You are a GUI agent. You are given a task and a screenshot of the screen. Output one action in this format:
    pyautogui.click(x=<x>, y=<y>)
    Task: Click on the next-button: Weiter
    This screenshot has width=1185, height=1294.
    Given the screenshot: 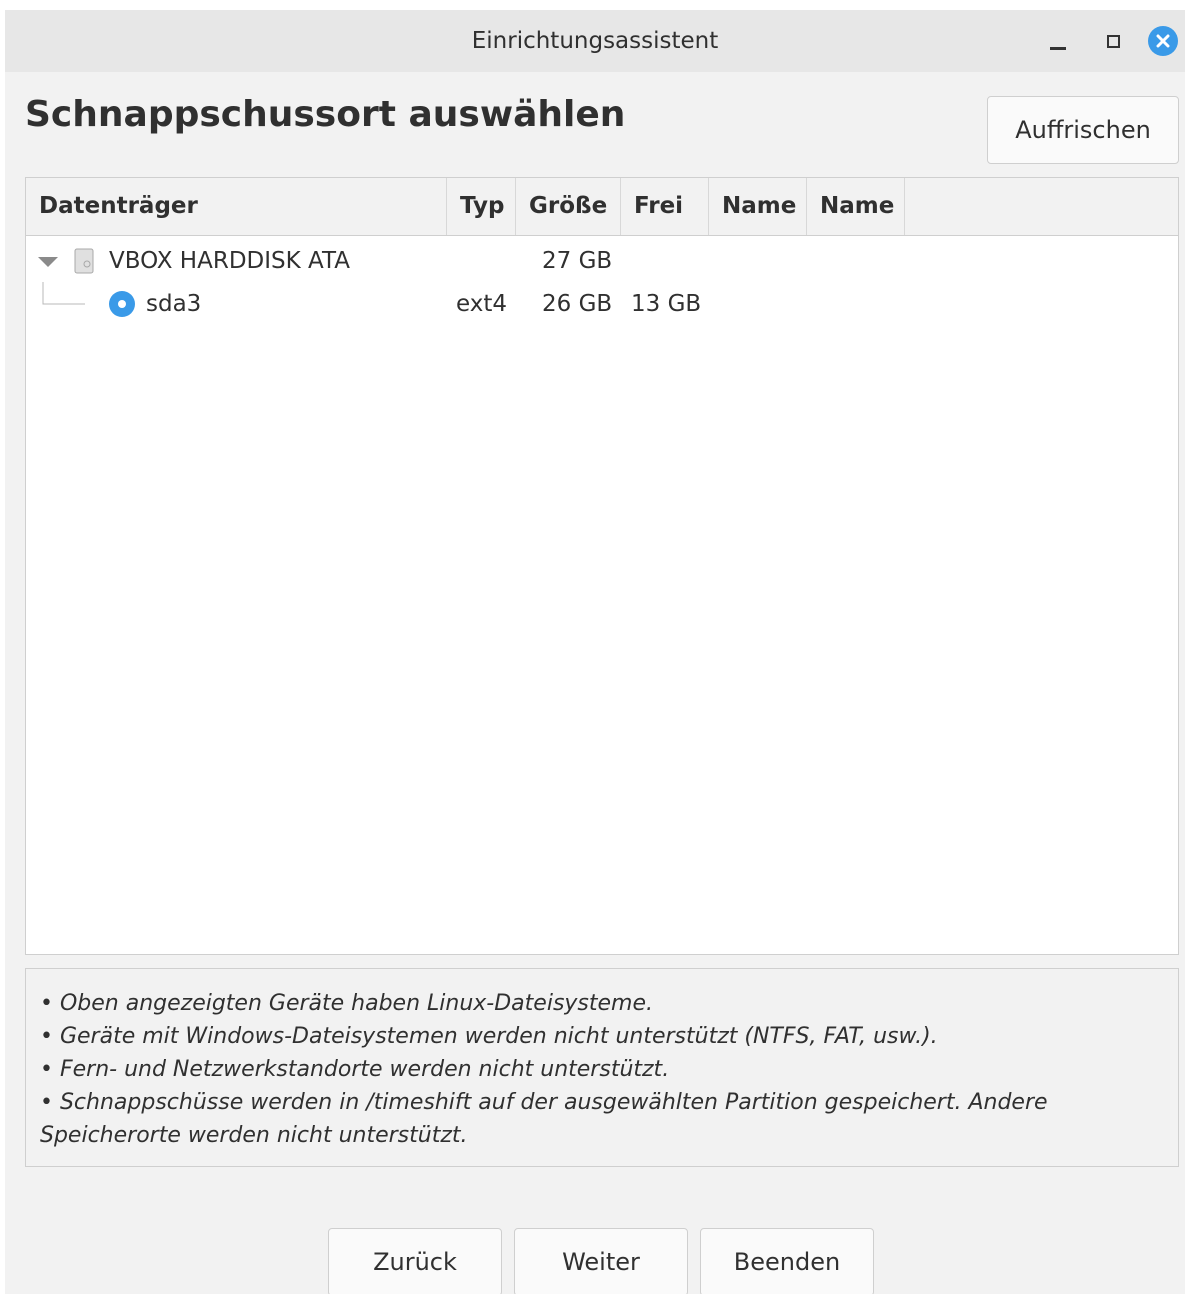 What is the action you would take?
    pyautogui.click(x=601, y=1261)
    